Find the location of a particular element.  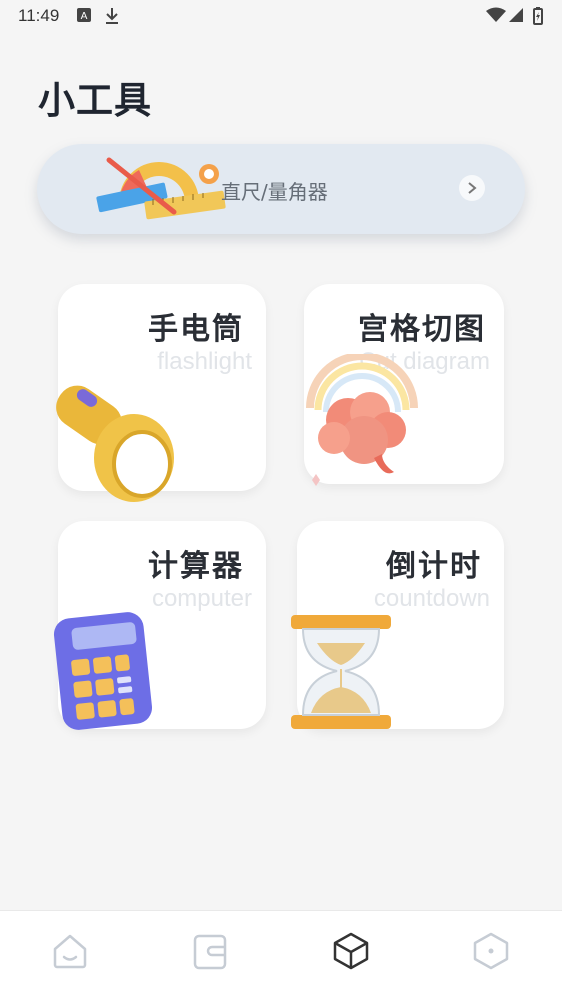

countdown-title: 倒计时 is located at coordinates (434, 566).